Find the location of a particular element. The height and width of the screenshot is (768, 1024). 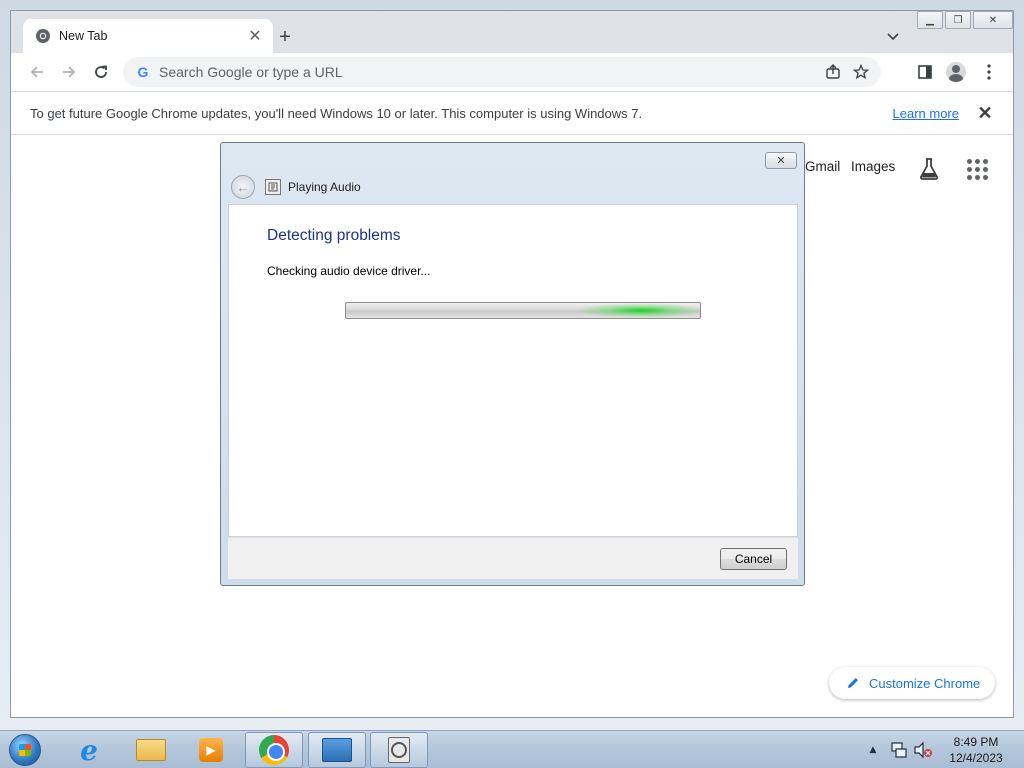

search-input is located at coordinates (489, 72).